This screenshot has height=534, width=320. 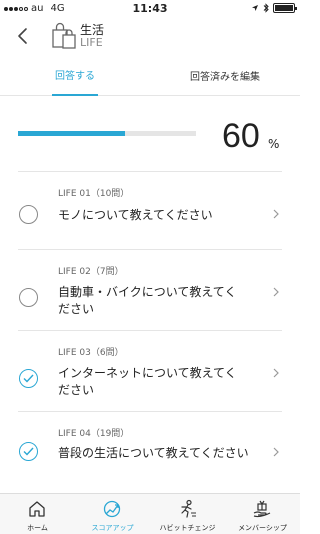 What do you see at coordinates (241, 136) in the screenshot?
I see `progress-value: 60` at bounding box center [241, 136].